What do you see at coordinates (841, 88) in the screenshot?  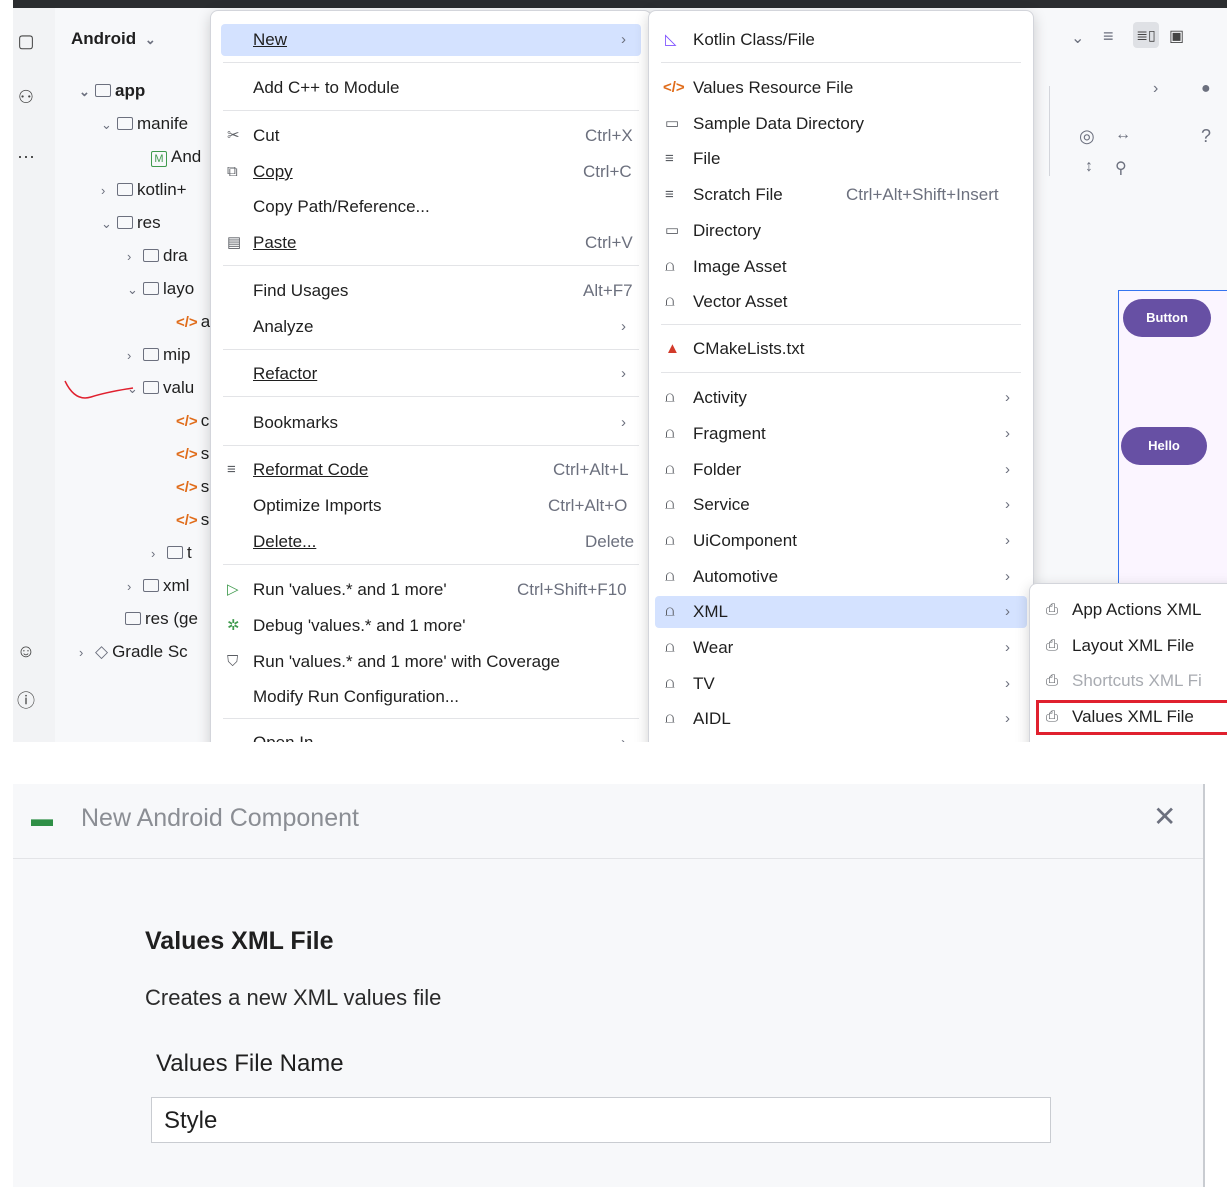 I see `menu-item-values-resource-file: </> Values Resource File` at bounding box center [841, 88].